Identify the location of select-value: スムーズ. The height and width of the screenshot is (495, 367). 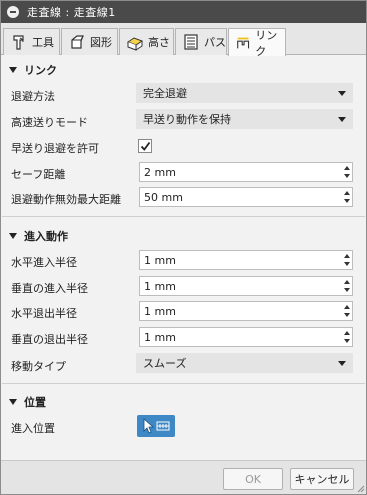
(165, 363).